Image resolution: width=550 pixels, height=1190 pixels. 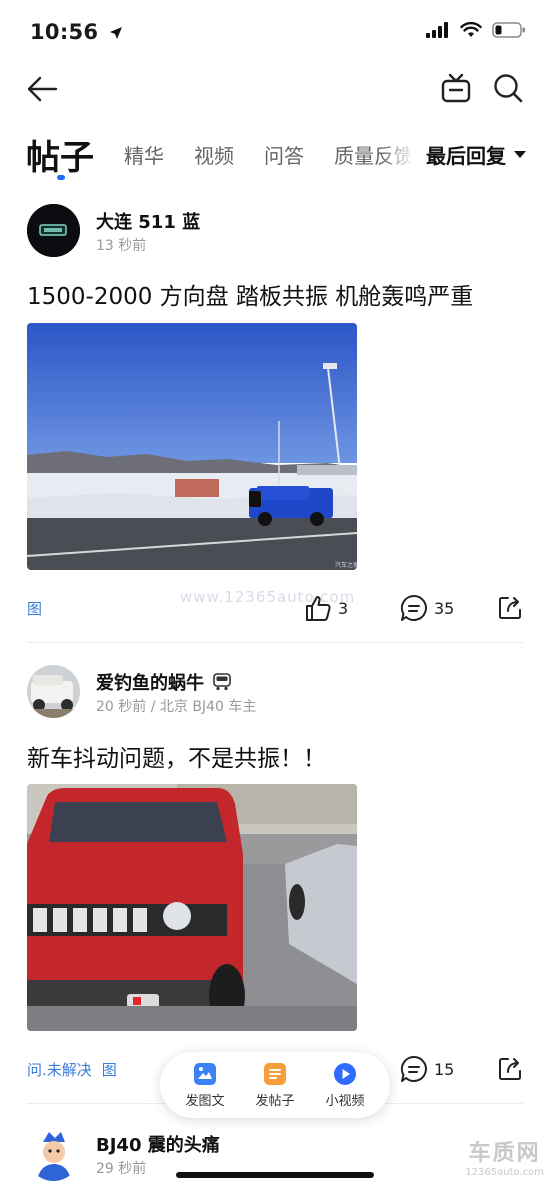 What do you see at coordinates (222, 682) in the screenshot?
I see `vehicle-badge-icon` at bounding box center [222, 682].